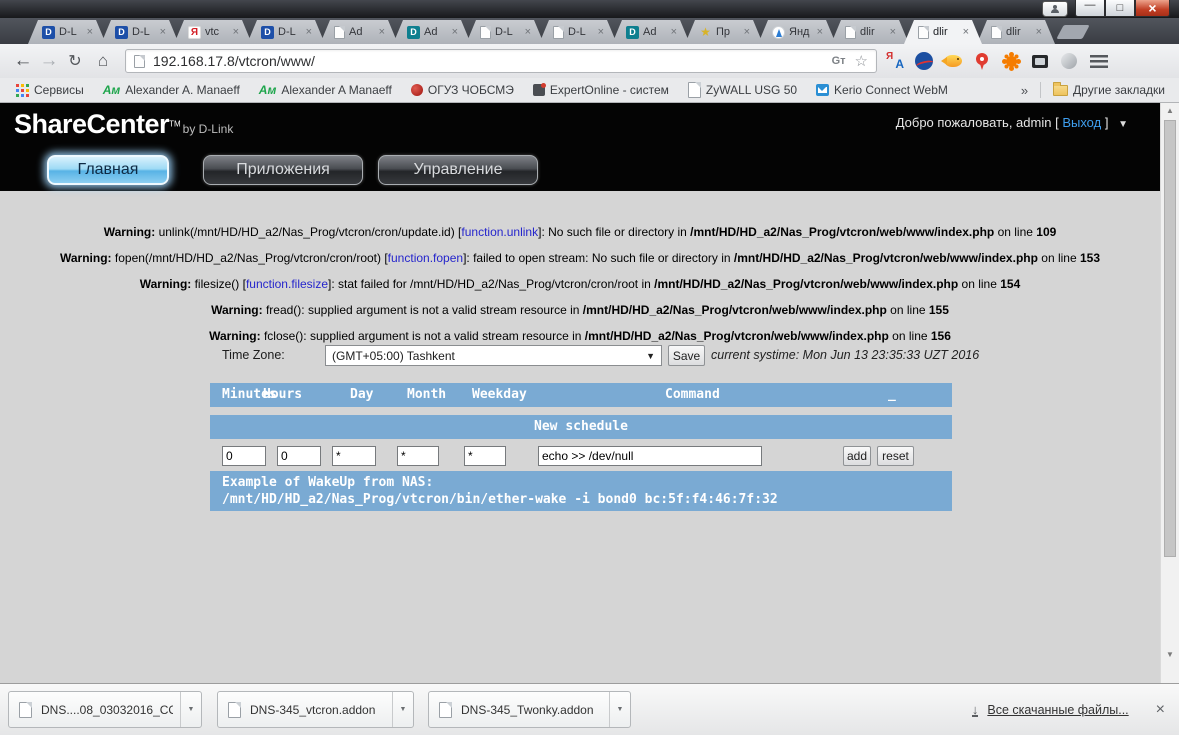 The height and width of the screenshot is (735, 1179). Describe the element at coordinates (650, 456) in the screenshot. I see `command-input` at that location.